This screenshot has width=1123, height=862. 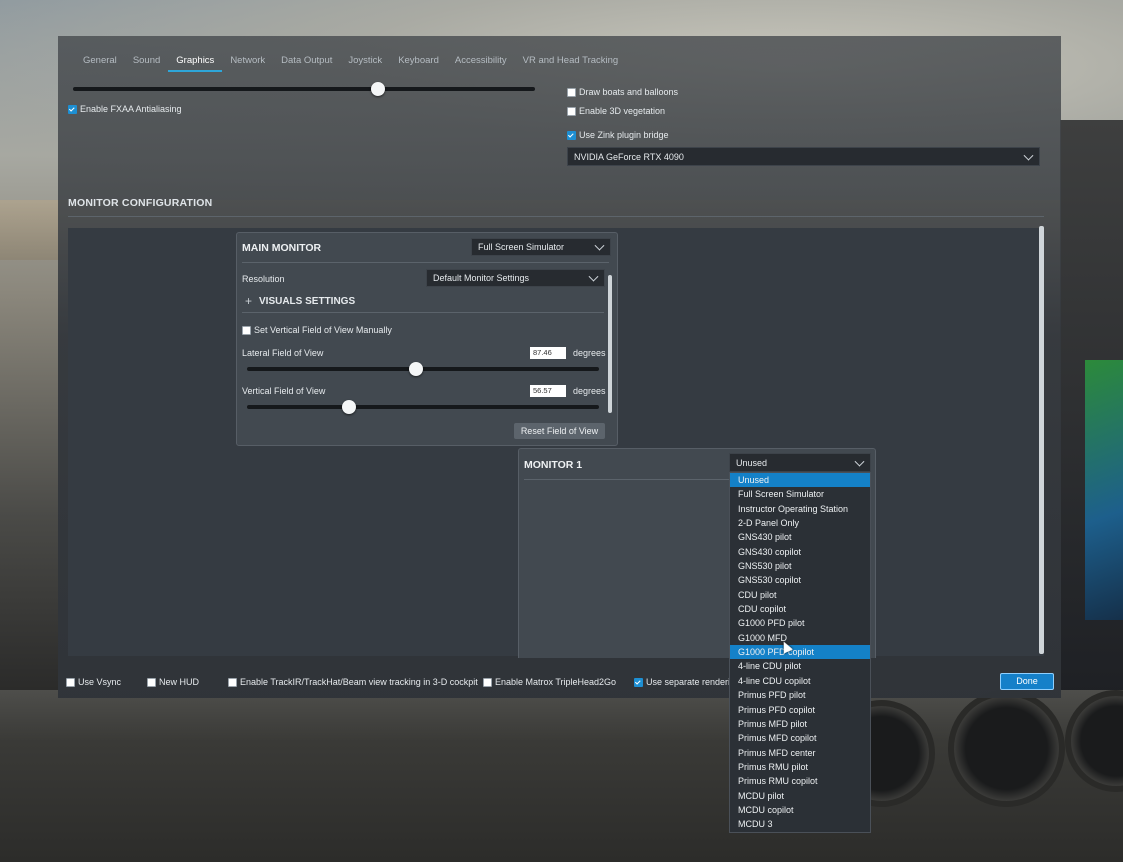 I want to click on zink-checkbox-row: Use Zink plugin bridge, so click(x=618, y=135).